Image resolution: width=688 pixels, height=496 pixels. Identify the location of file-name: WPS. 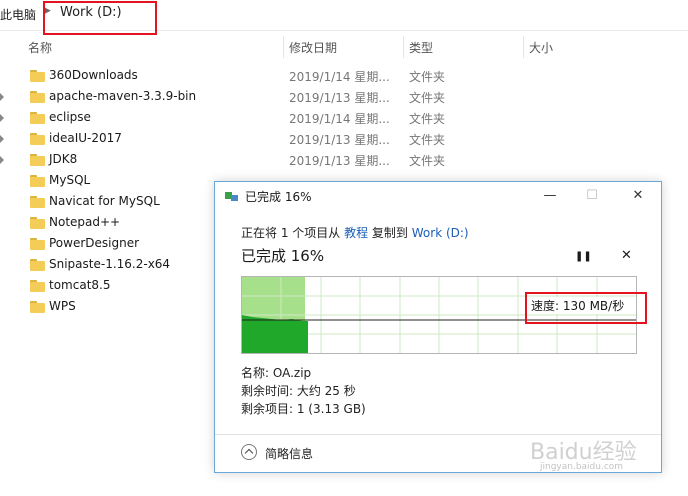
(62, 306).